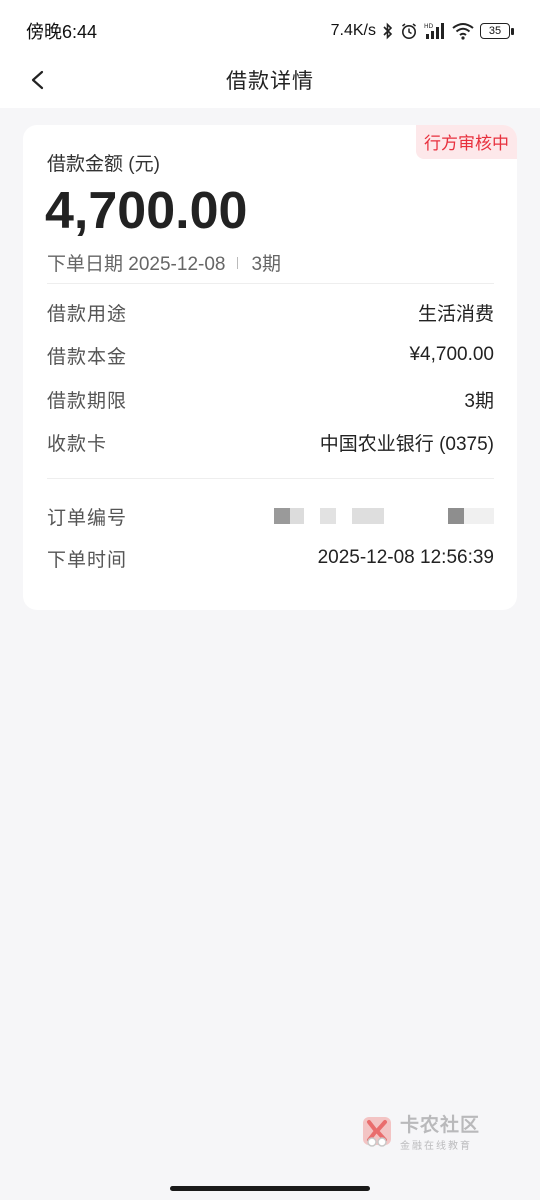 The width and height of the screenshot is (540, 1200). Describe the element at coordinates (103, 164) in the screenshot. I see `amount-label: 借款金额 (元)` at that location.